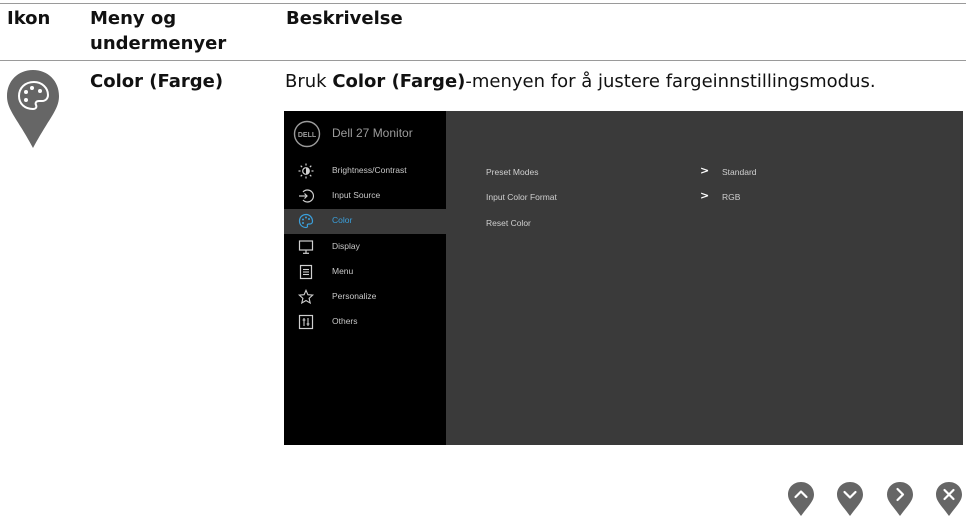  I want to click on dell-logo: DELL, so click(307, 134).